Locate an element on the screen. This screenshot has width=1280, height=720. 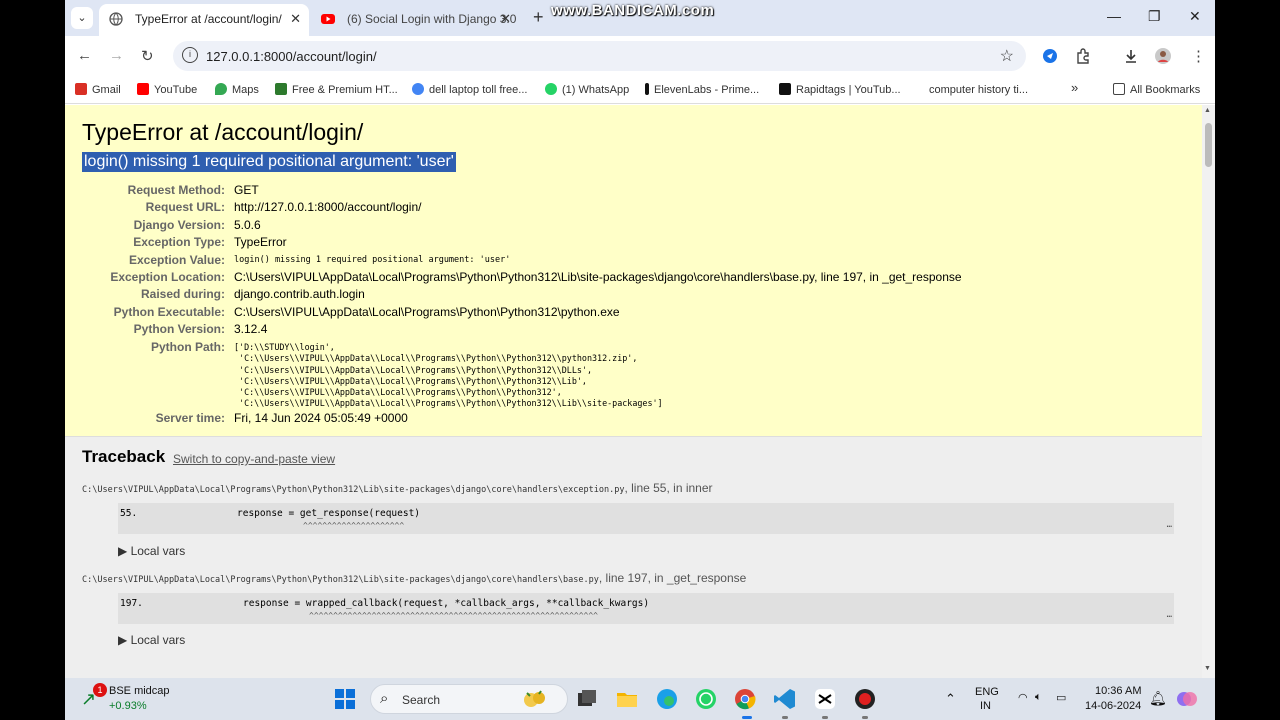
extension-icon is located at coordinates (1050, 56).